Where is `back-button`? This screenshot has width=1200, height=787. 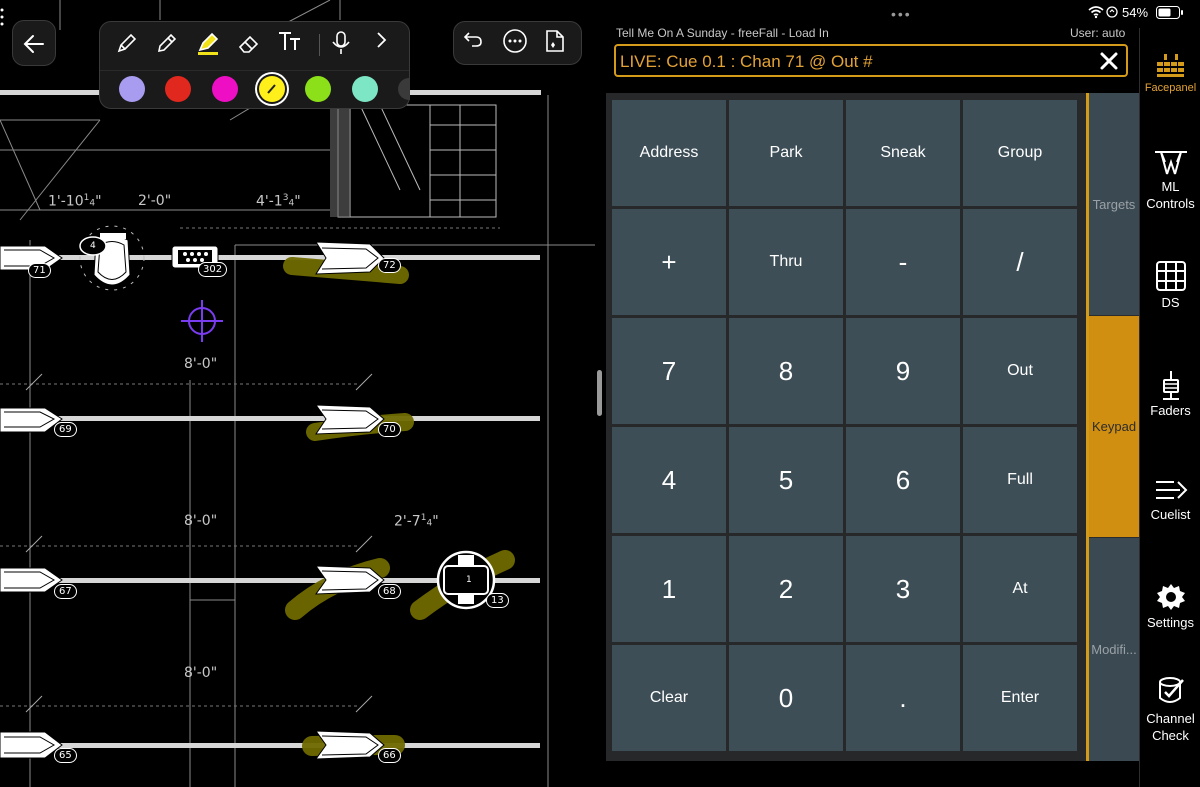 back-button is located at coordinates (34, 43).